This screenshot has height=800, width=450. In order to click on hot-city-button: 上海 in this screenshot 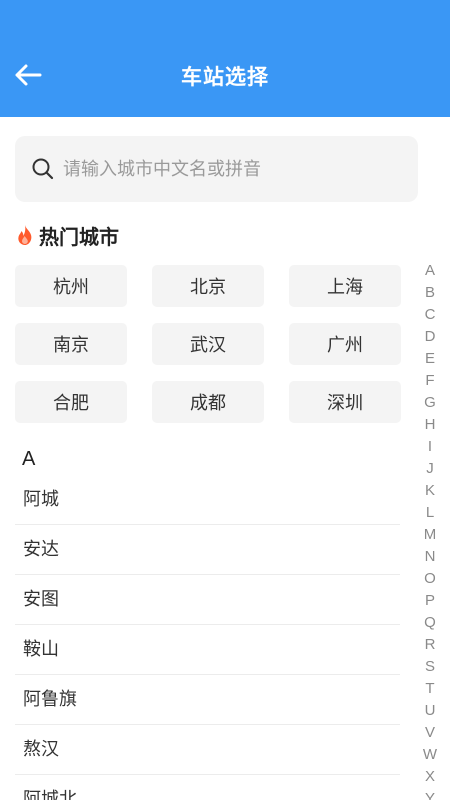, I will do `click(345, 286)`.